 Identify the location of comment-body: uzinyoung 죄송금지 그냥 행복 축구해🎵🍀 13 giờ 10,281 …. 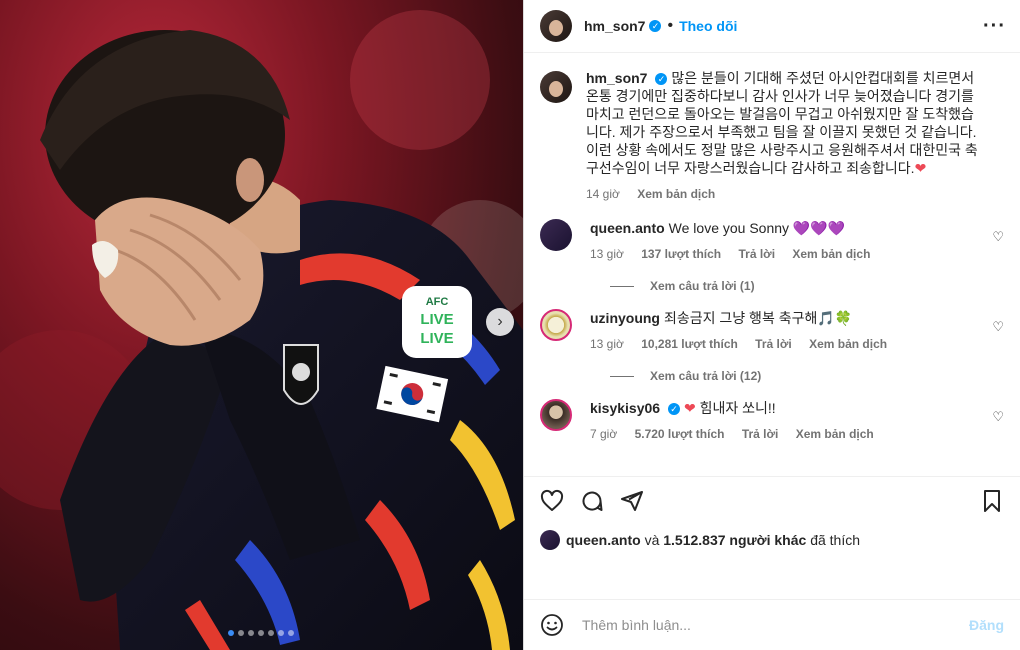
(780, 331).